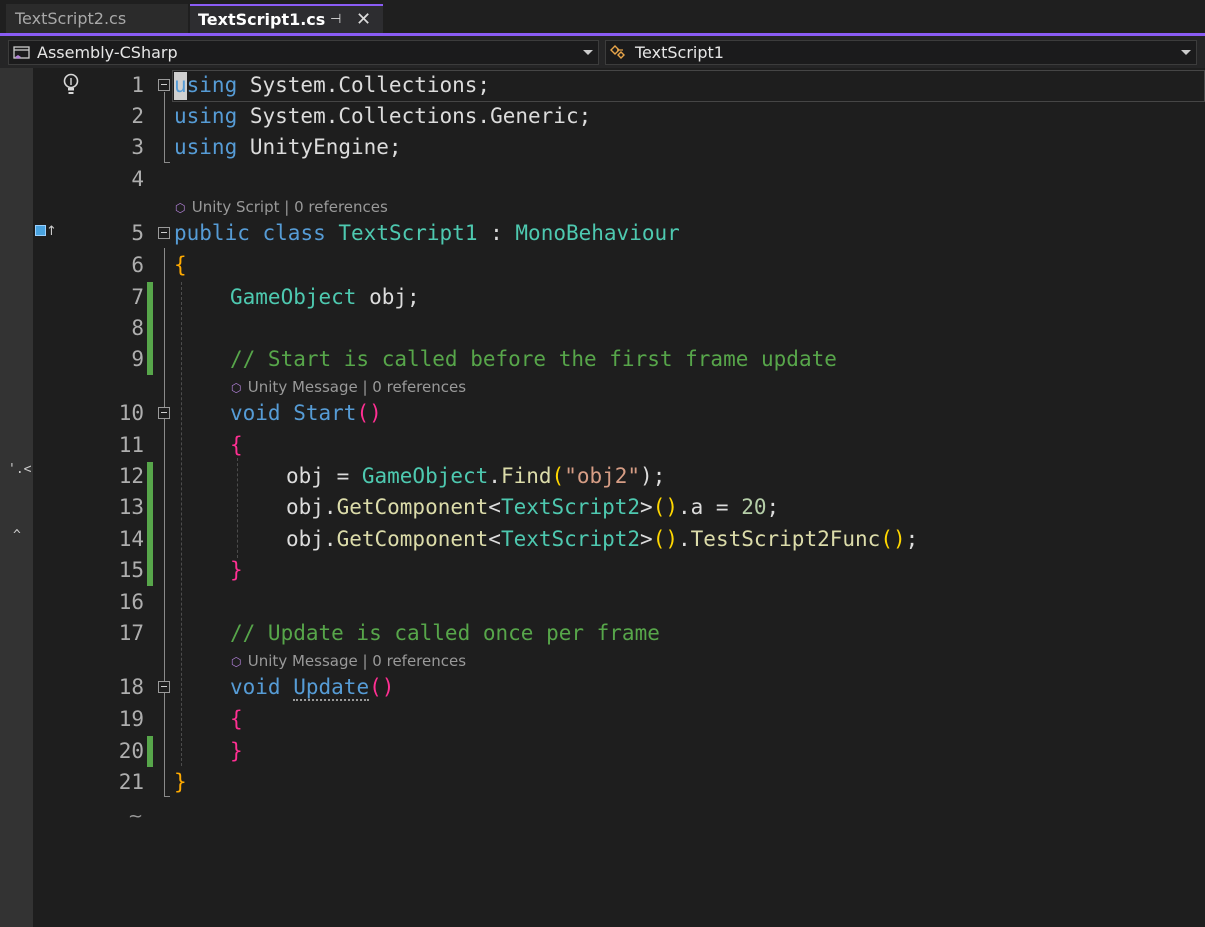  Describe the element at coordinates (602, 687) in the screenshot. I see `code-line: 18 void Update()` at that location.